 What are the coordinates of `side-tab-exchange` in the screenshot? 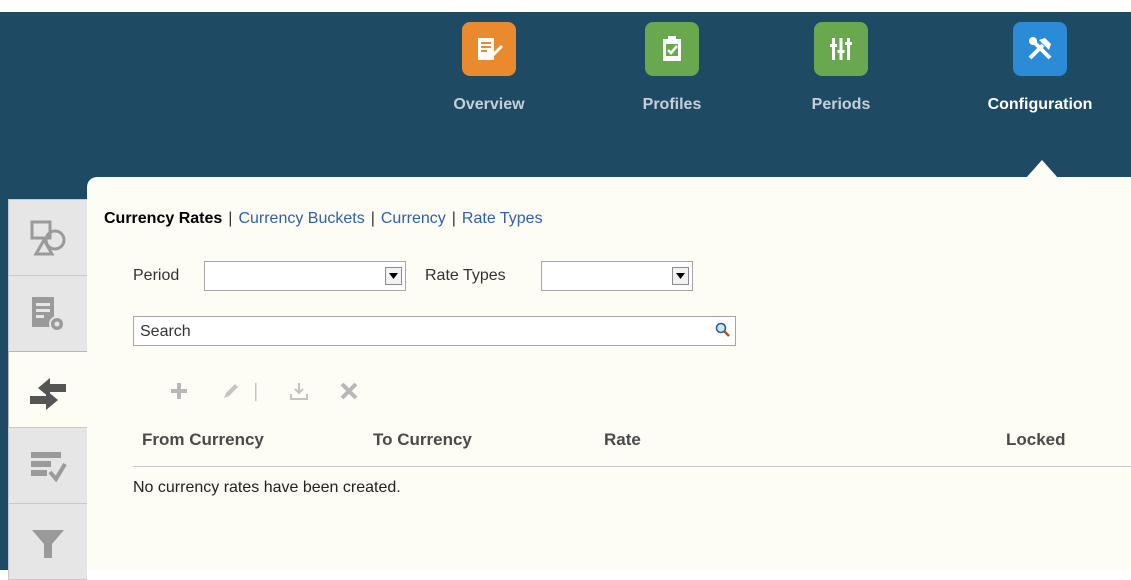 It's located at (47, 389).